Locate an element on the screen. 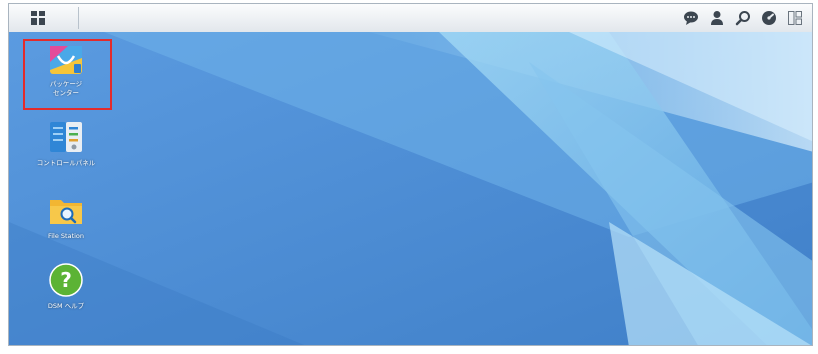 Image resolution: width=818 pixels, height=354 pixels. main-menu-button is located at coordinates (38, 17).